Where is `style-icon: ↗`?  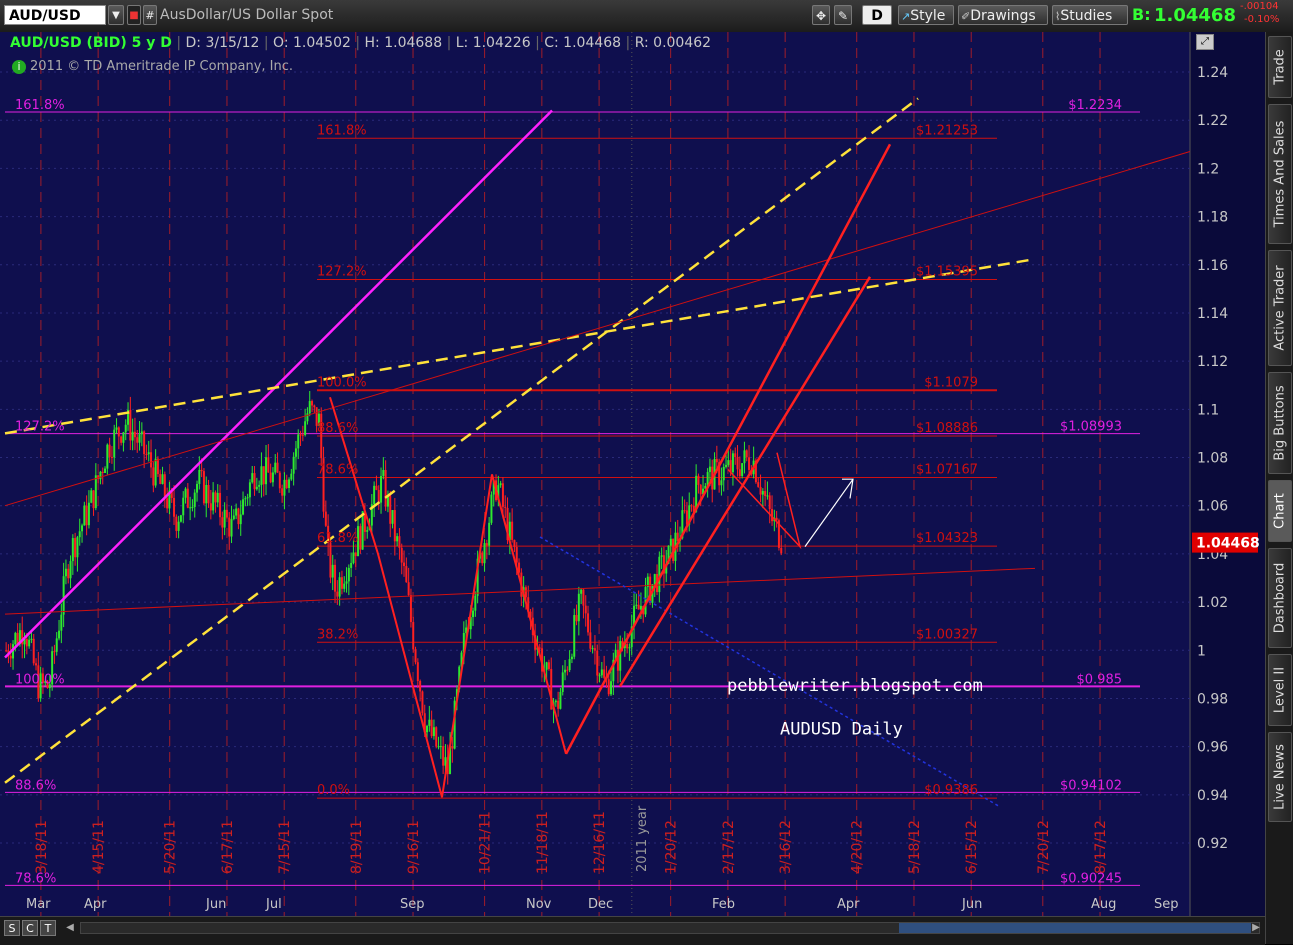
style-icon: ↗ is located at coordinates (906, 16).